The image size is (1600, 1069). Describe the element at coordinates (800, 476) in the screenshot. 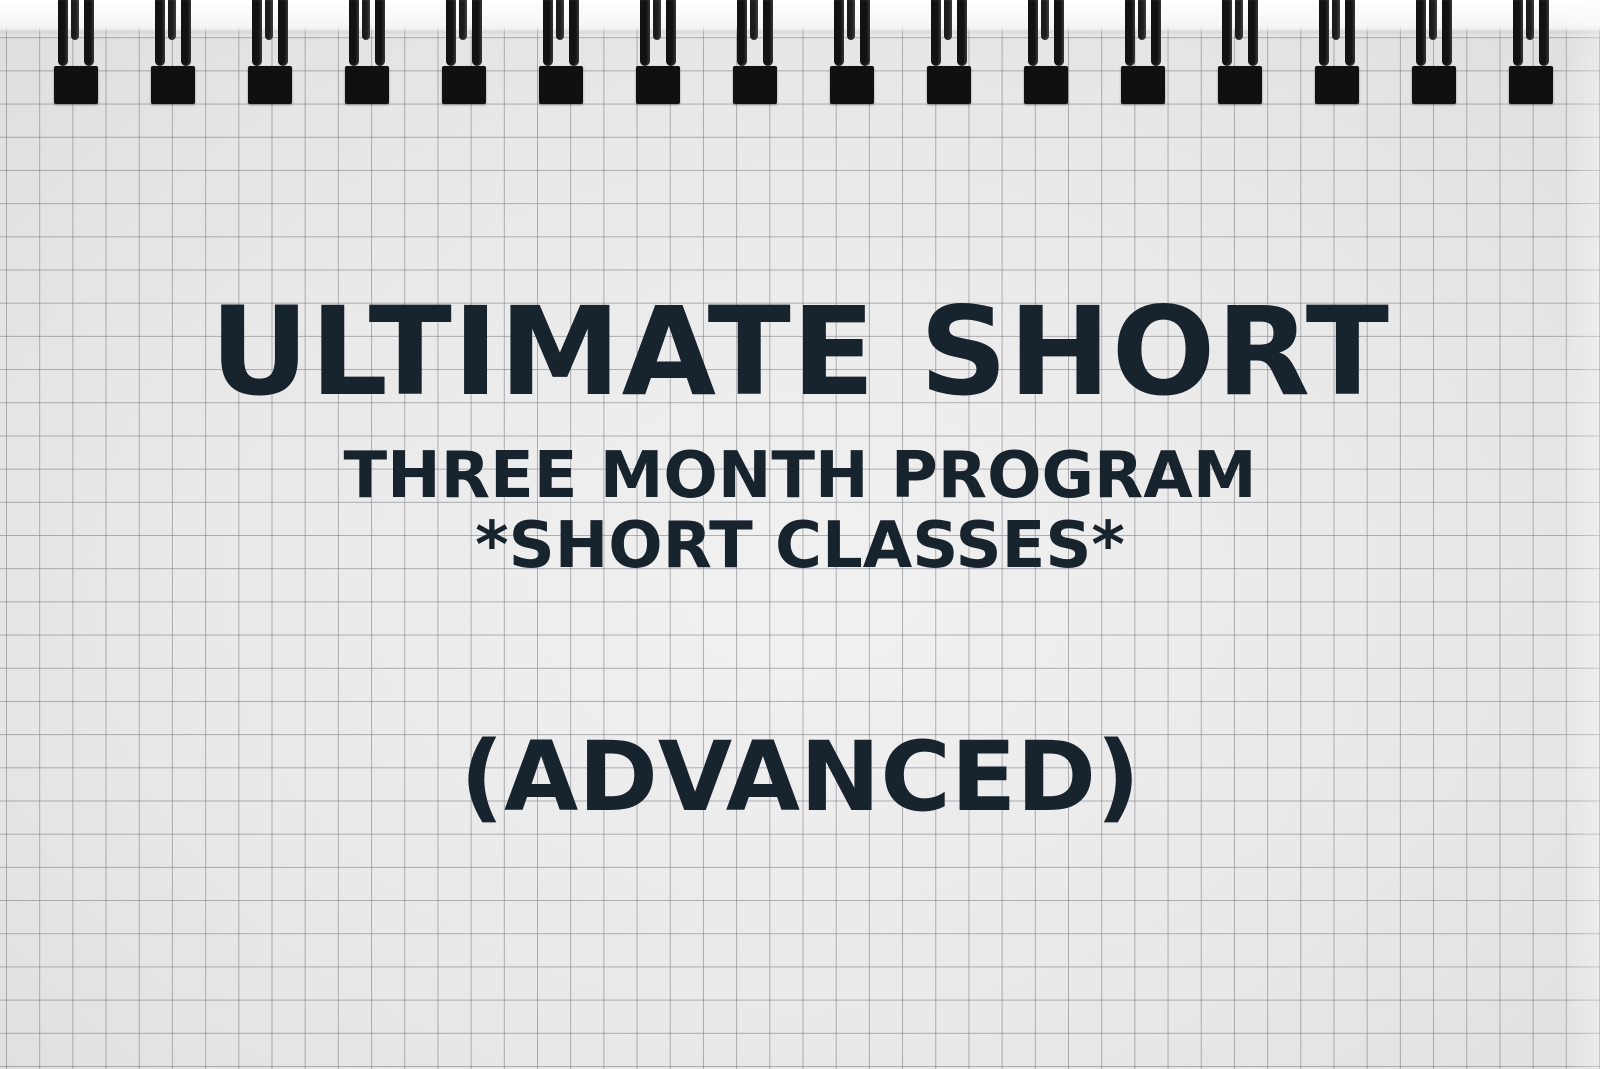

I see `program-subtitle: THREE MONTH PROGRAM` at that location.